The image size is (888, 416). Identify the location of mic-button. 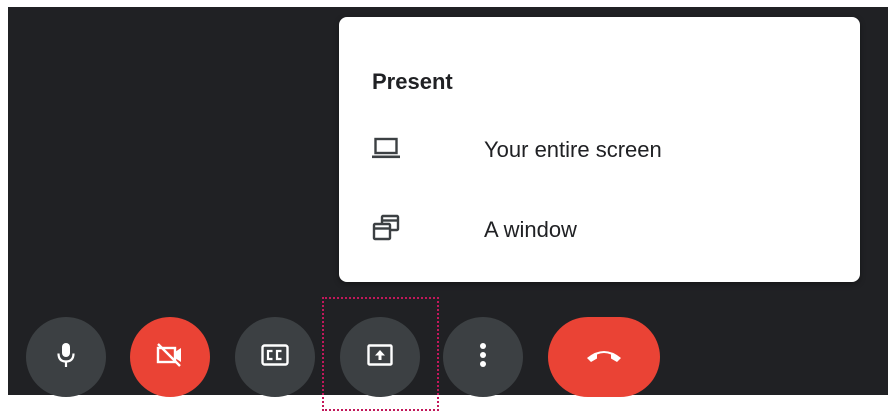
(66, 357).